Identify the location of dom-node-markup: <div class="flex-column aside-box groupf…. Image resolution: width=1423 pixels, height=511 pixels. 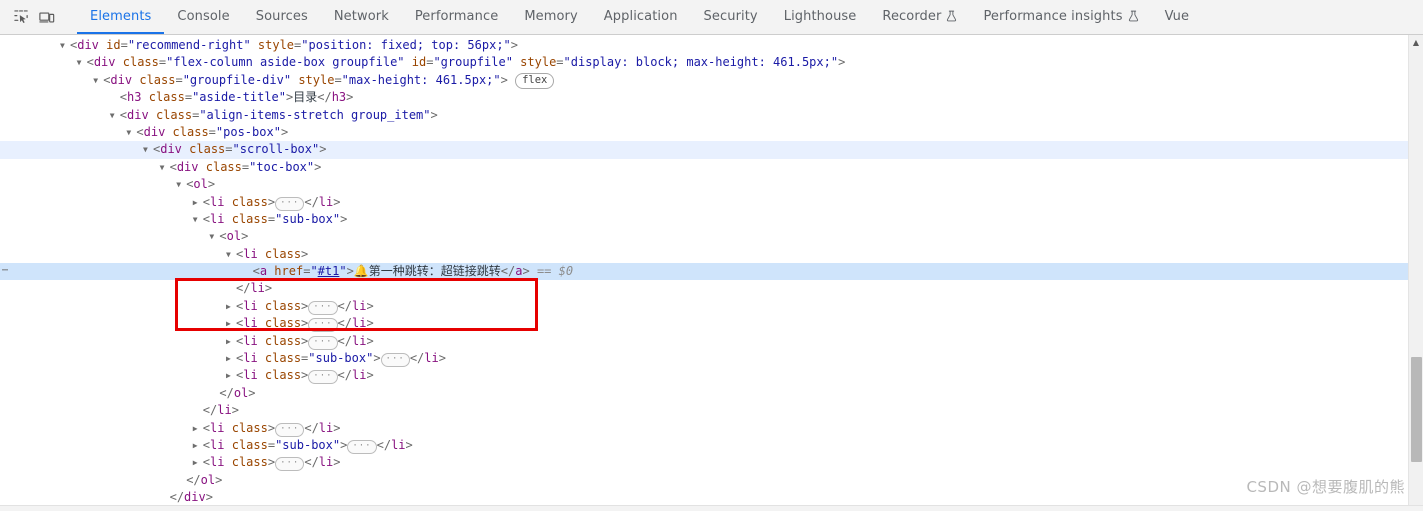
(466, 62).